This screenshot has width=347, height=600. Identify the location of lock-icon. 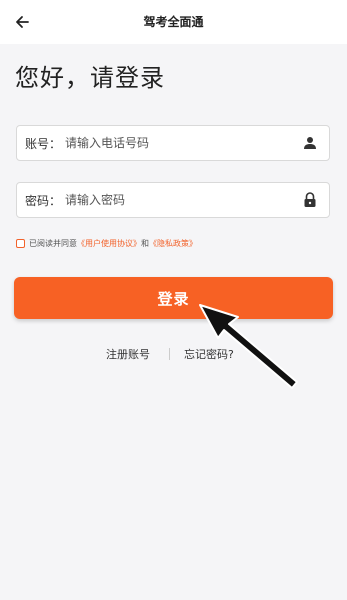
(310, 200).